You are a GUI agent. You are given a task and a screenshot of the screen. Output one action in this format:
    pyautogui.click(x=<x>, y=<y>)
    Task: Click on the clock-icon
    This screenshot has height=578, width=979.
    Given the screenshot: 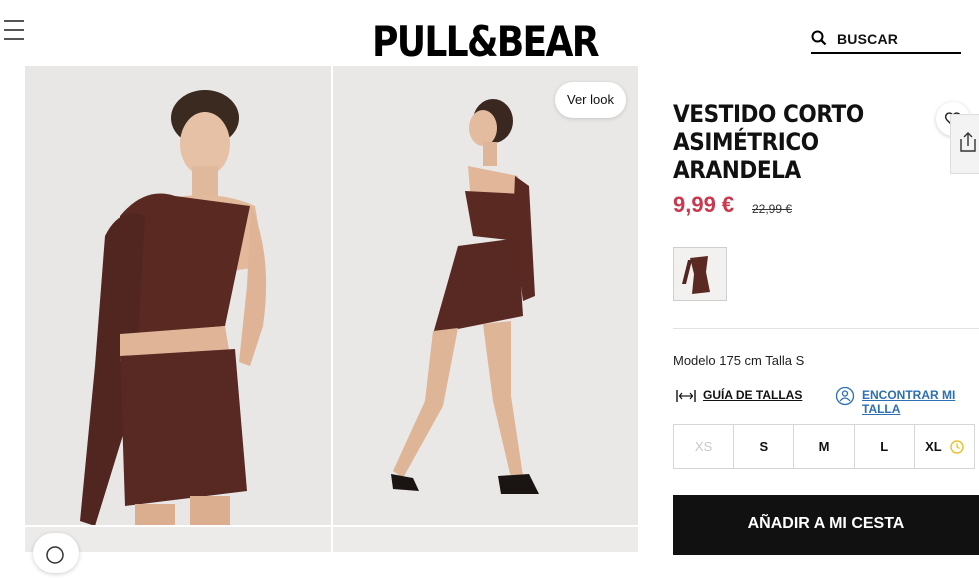 What is the action you would take?
    pyautogui.click(x=957, y=446)
    